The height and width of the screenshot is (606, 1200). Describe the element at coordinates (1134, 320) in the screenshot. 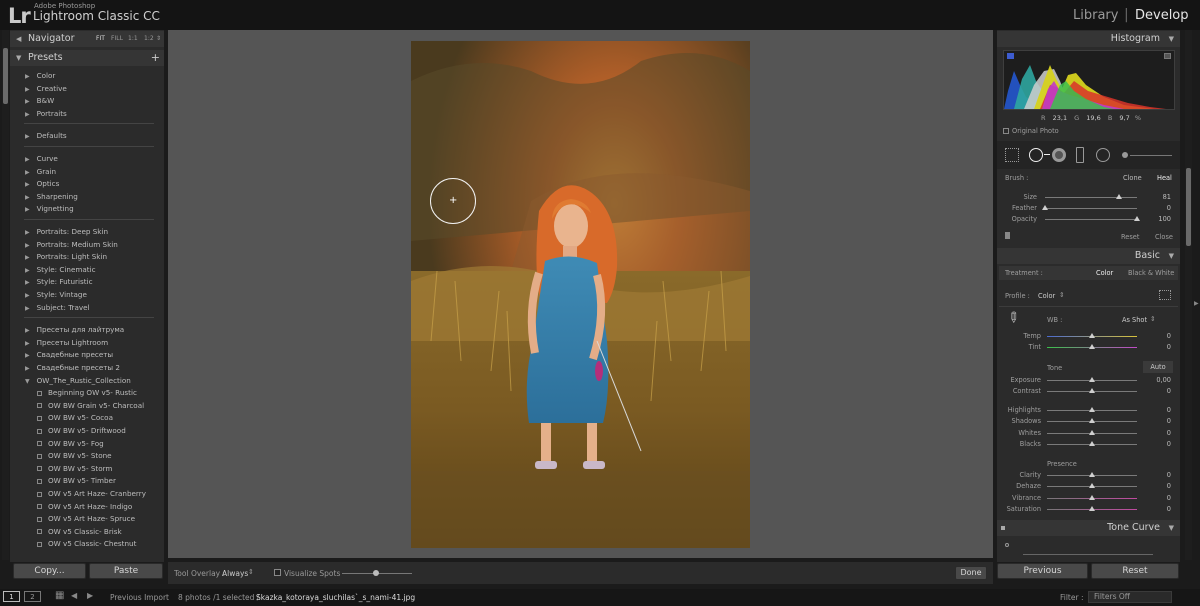

I see `wb-select: As Shot` at that location.